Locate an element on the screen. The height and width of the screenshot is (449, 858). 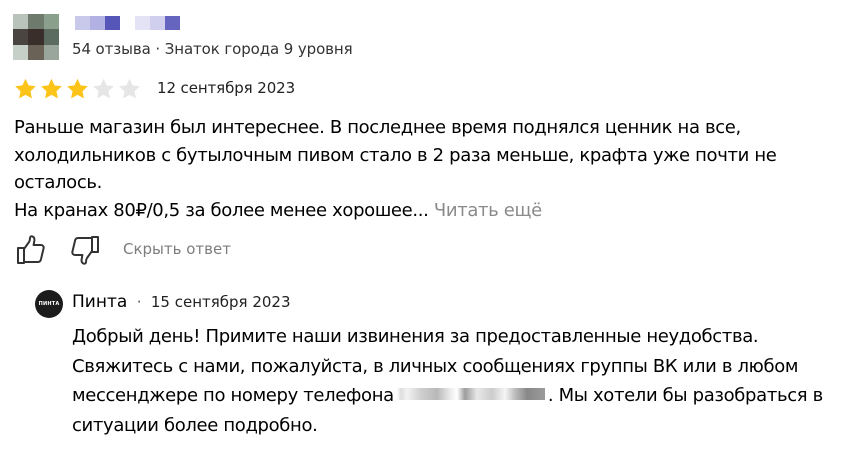
org-logo: ПИНТА is located at coordinates (49, 304).